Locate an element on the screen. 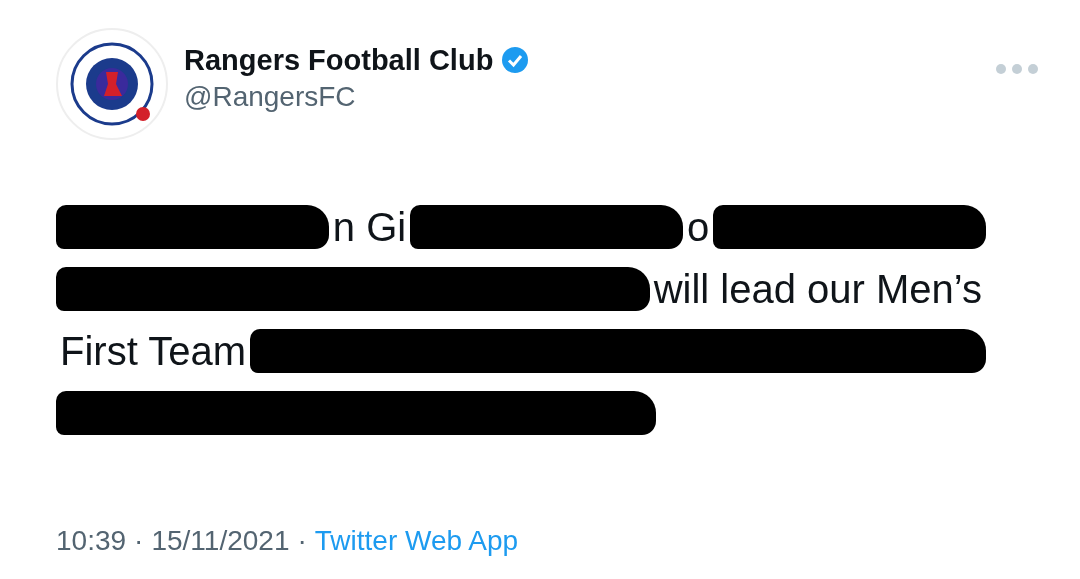 The width and height of the screenshot is (1080, 579). tweet-text: n Gi is located at coordinates (369, 227).